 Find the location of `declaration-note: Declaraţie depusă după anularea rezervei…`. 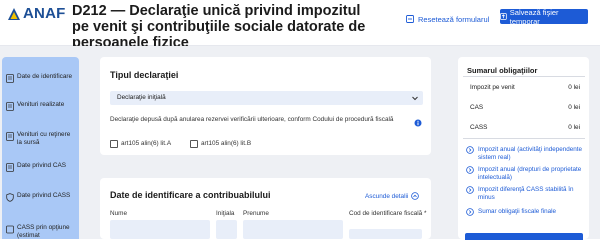

declaration-note: Declaraţie depusă după anularea rezervei… is located at coordinates (252, 119).